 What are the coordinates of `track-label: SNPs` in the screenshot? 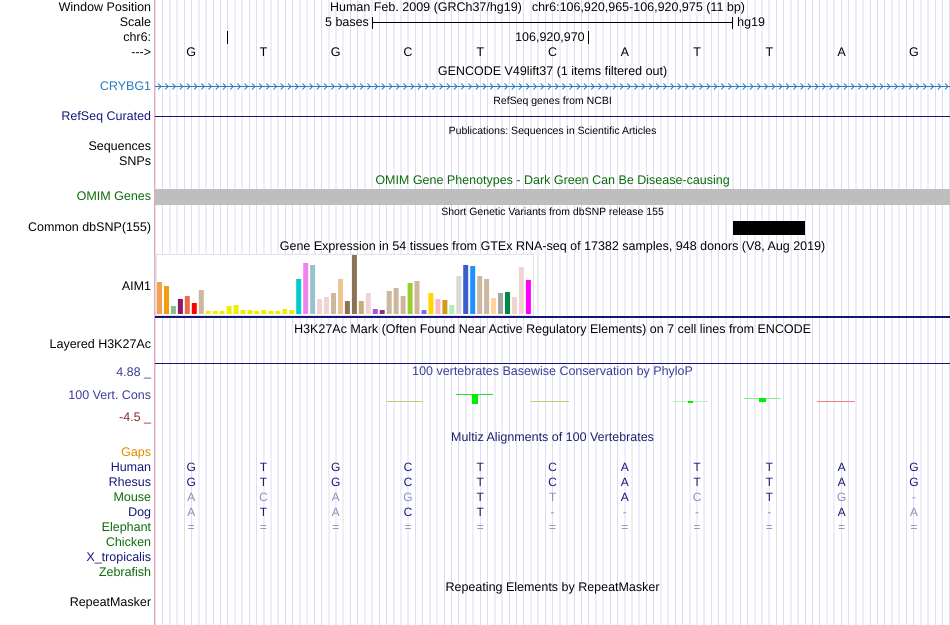 It's located at (135, 161).